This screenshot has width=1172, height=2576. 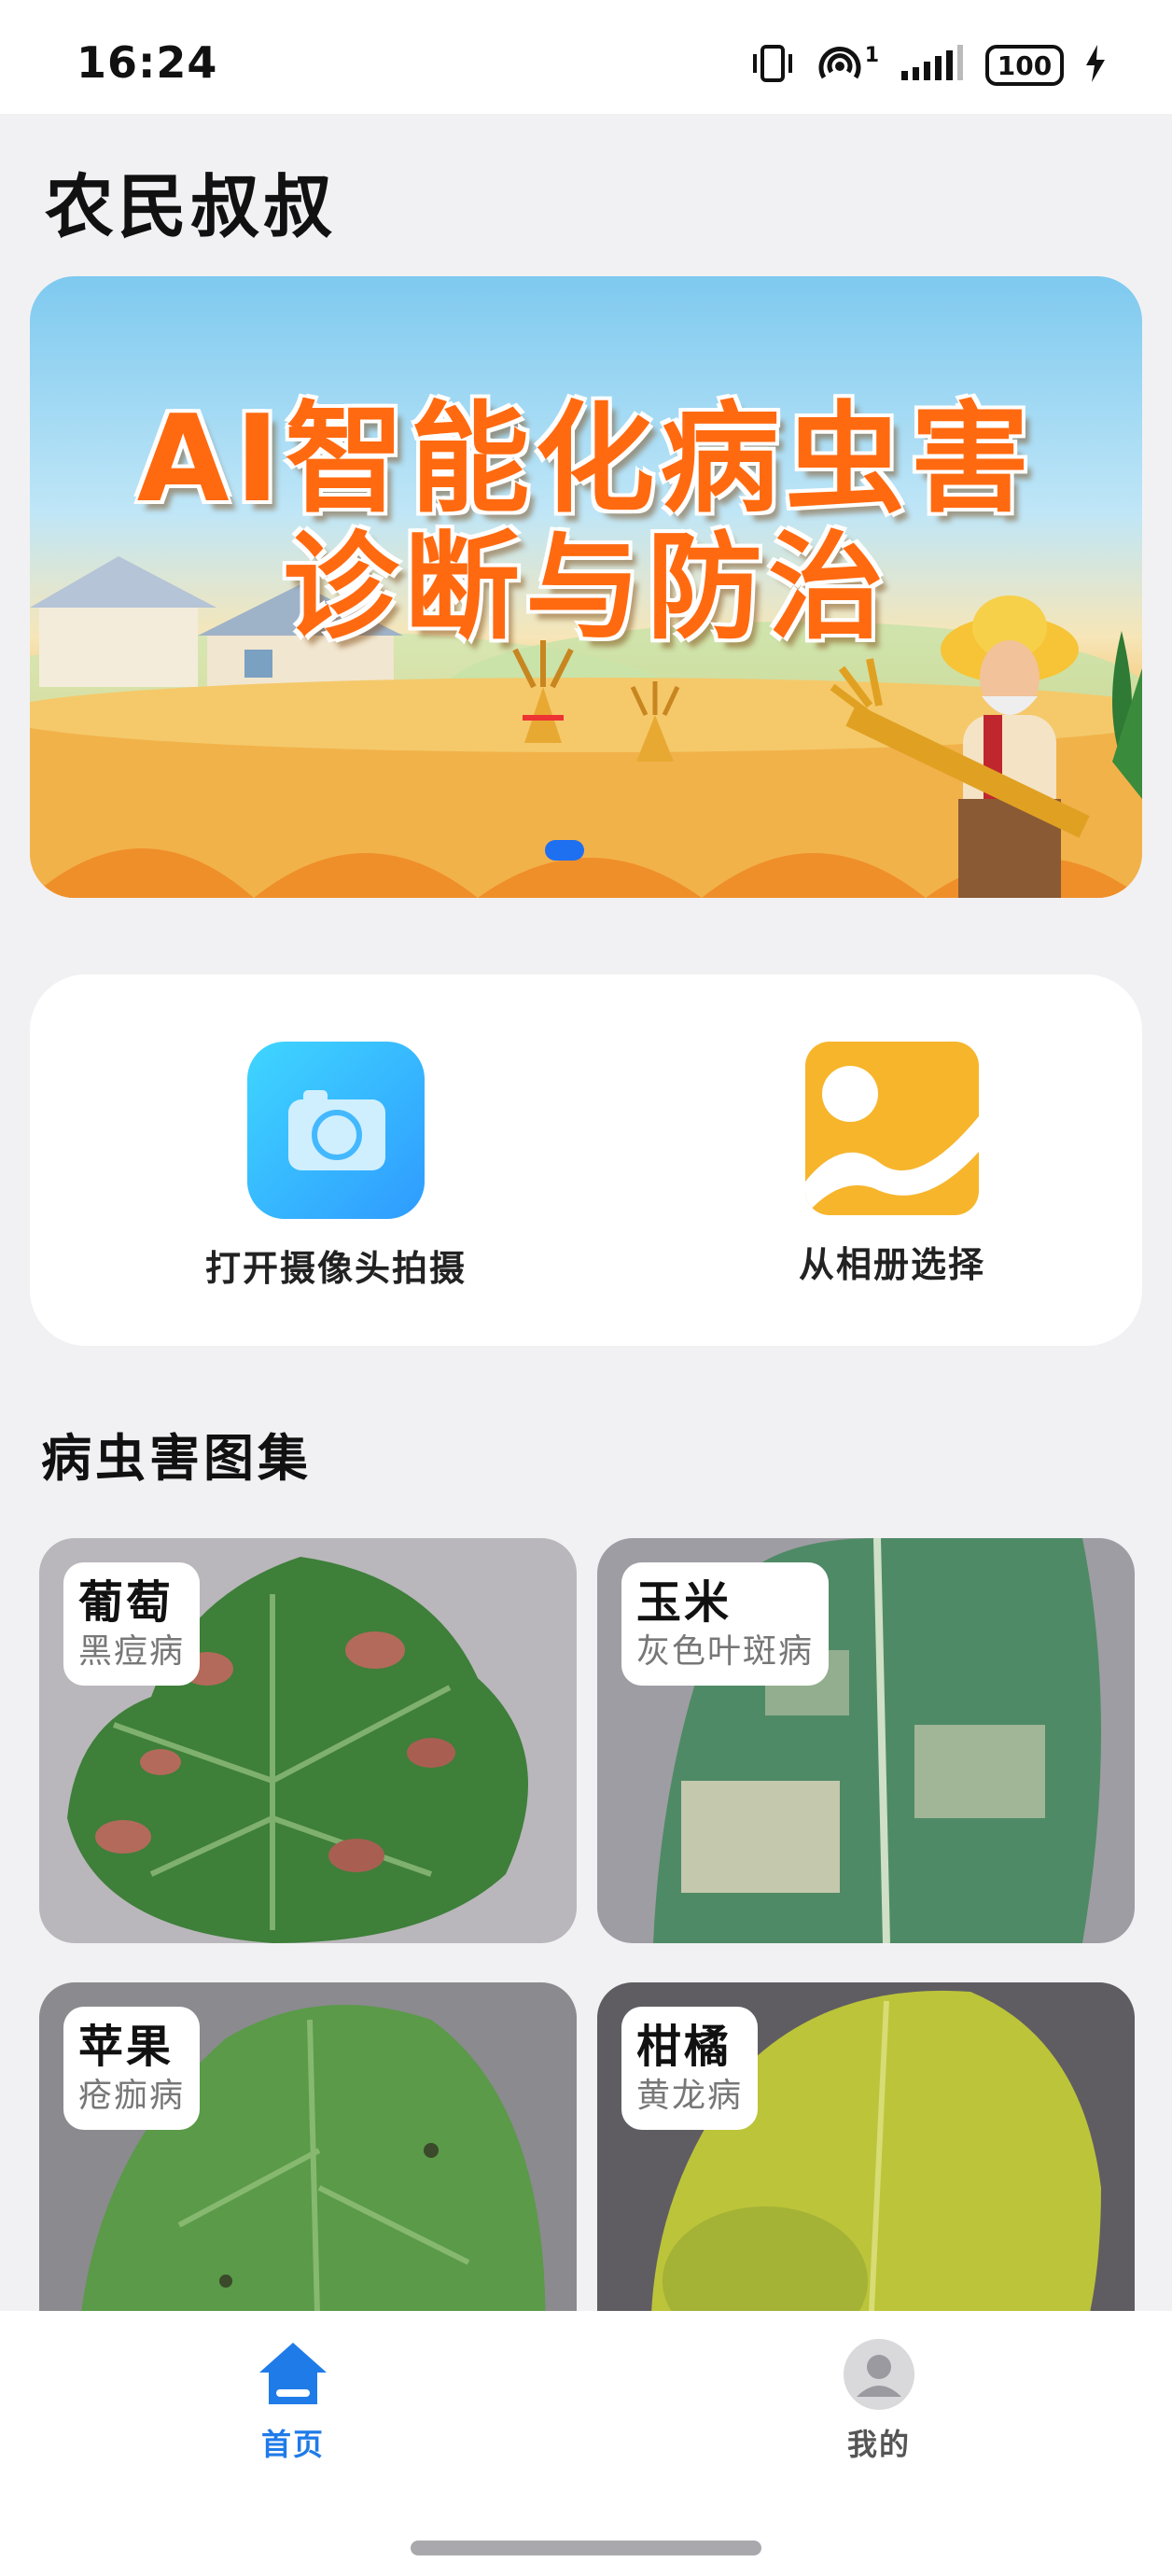 I want to click on carousel-indicator, so click(x=564, y=850).